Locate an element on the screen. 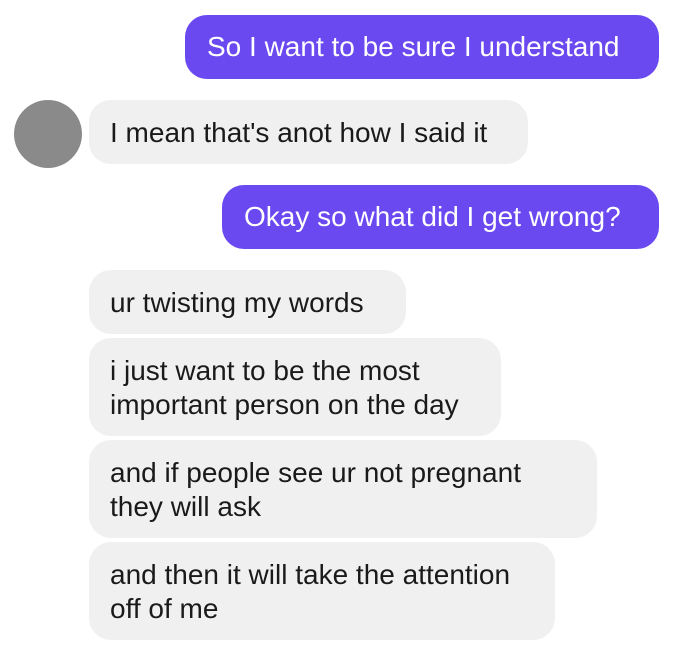 The height and width of the screenshot is (655, 700). message-text: ur twisting my words is located at coordinates (237, 302).